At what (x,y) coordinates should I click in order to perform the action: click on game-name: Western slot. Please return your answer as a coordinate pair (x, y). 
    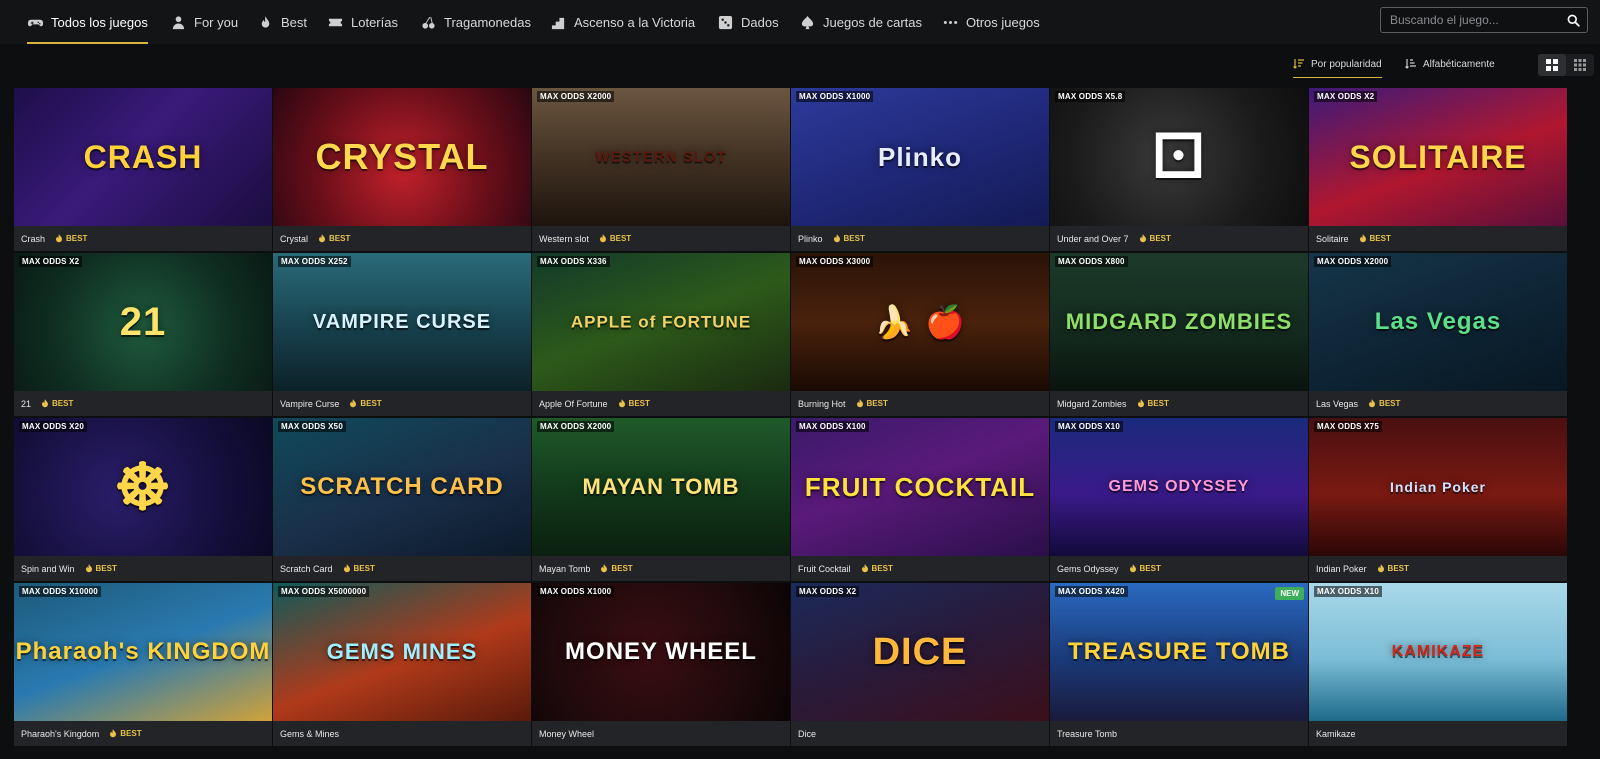
    Looking at the image, I should click on (564, 238).